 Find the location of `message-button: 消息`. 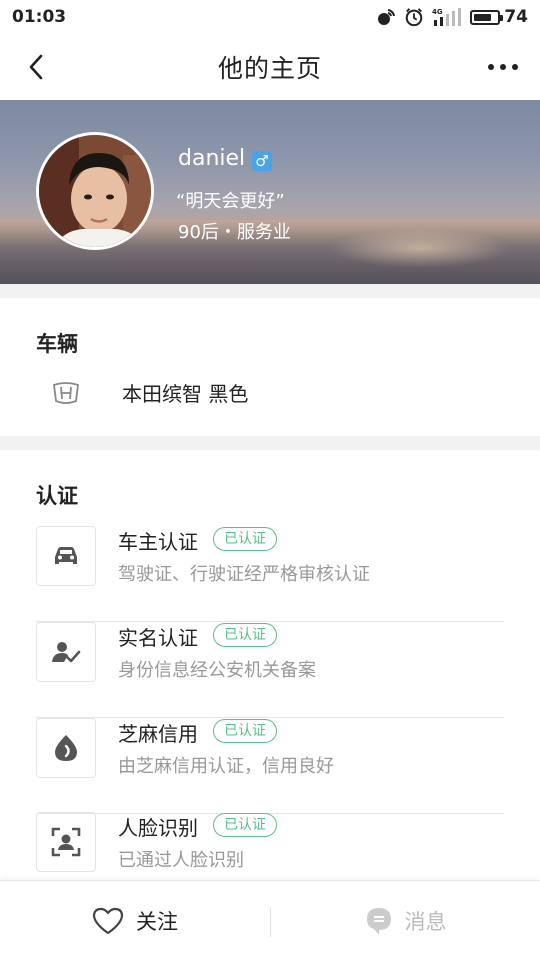

message-button: 消息 is located at coordinates (405, 920).